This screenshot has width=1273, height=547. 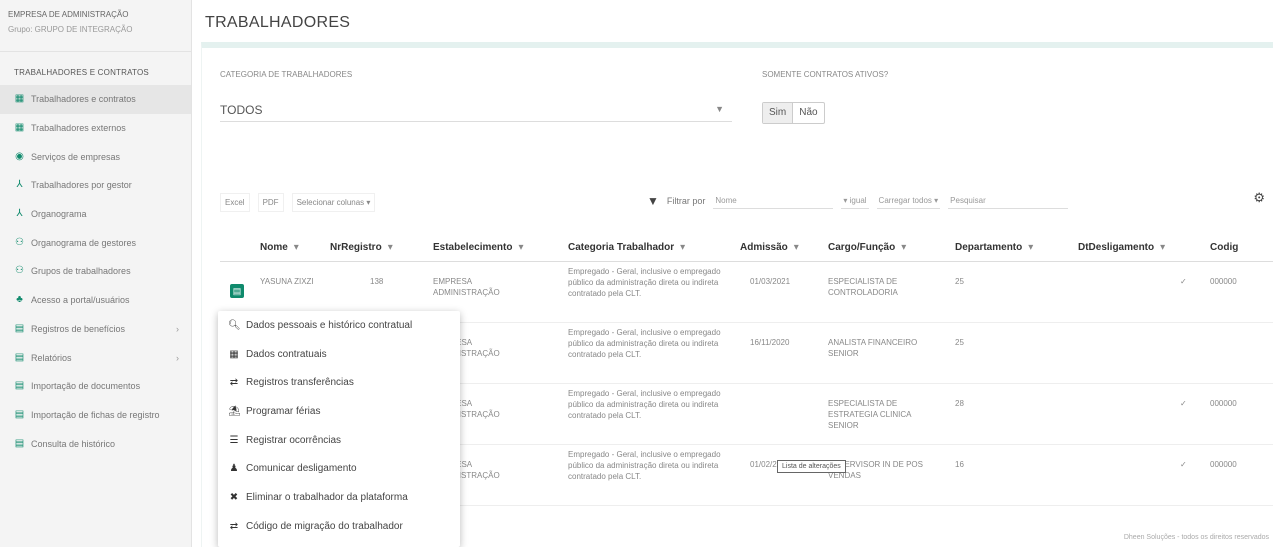 I want to click on search-icon: 🔍︎, so click(x=234, y=325).